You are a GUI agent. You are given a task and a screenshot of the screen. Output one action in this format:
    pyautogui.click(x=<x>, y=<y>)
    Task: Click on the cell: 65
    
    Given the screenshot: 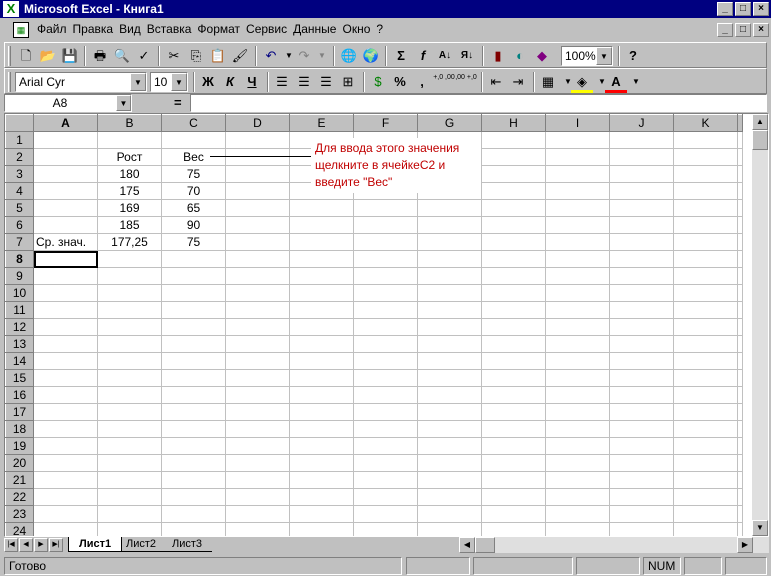 What is the action you would take?
    pyautogui.click(x=193, y=208)
    